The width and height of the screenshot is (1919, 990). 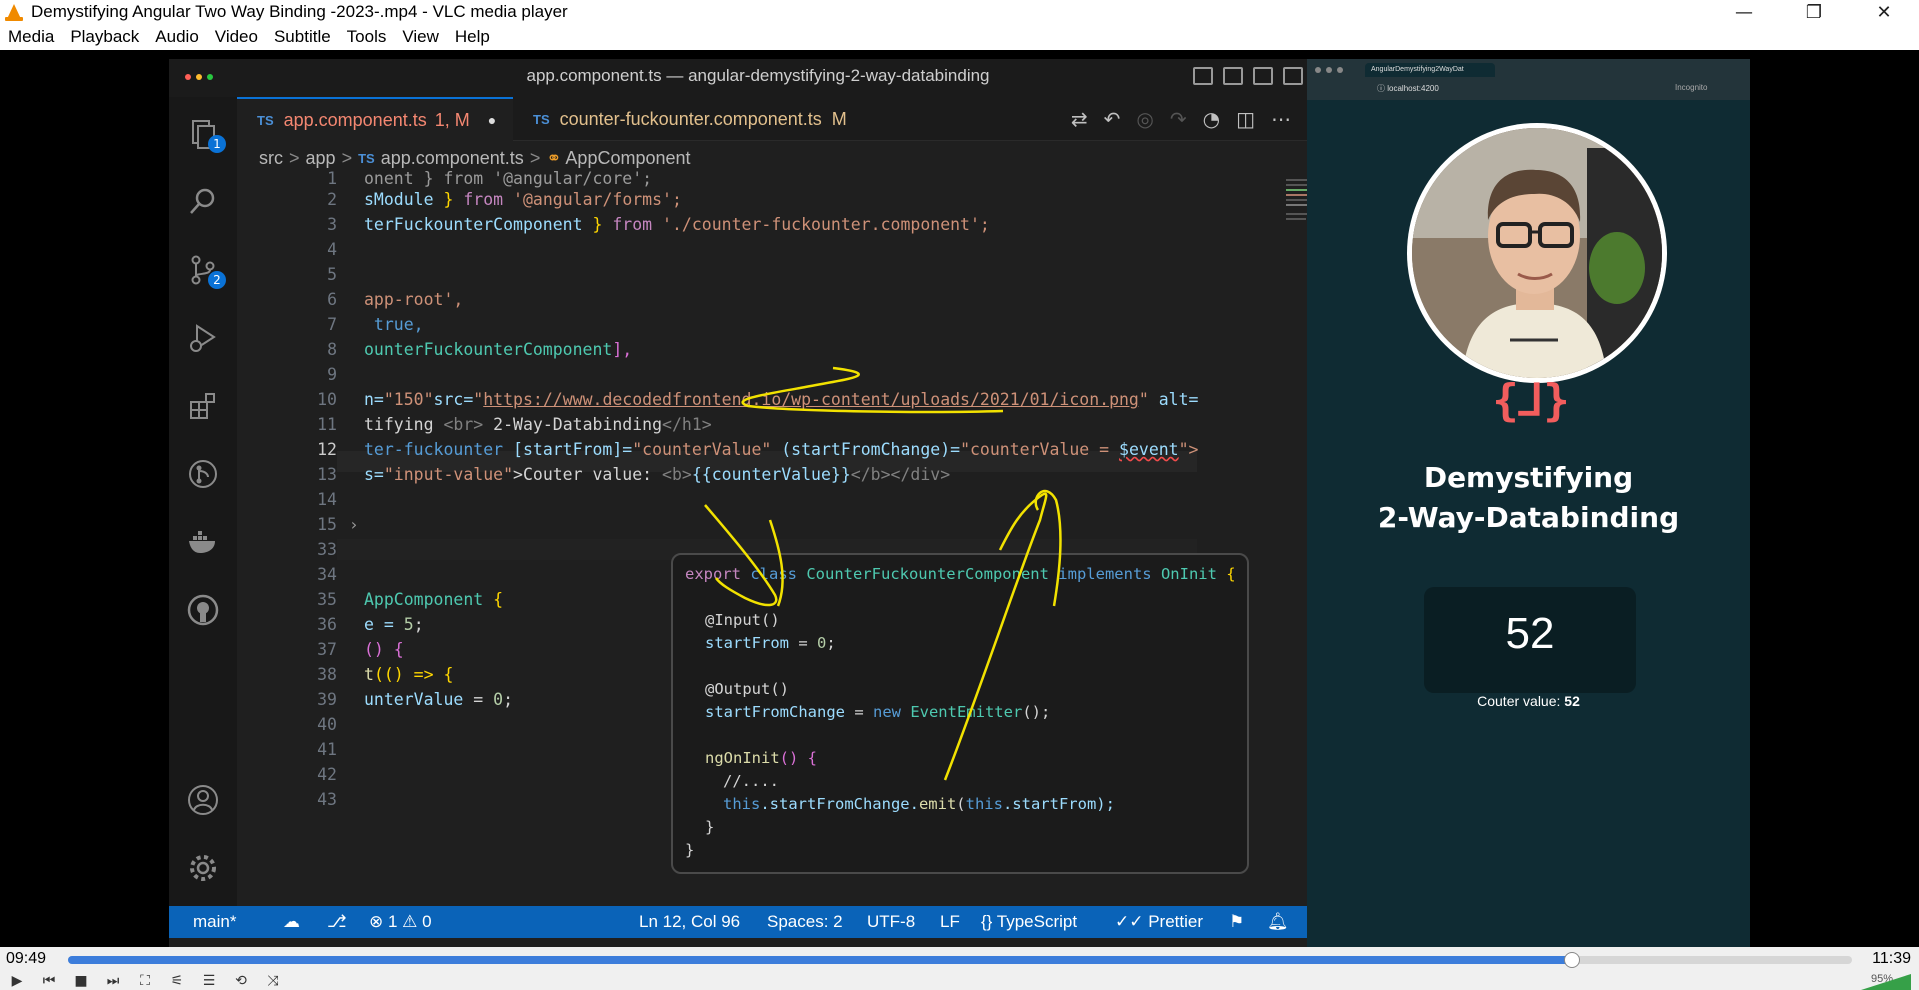 What do you see at coordinates (203, 338) in the screenshot?
I see `run-debug-icon` at bounding box center [203, 338].